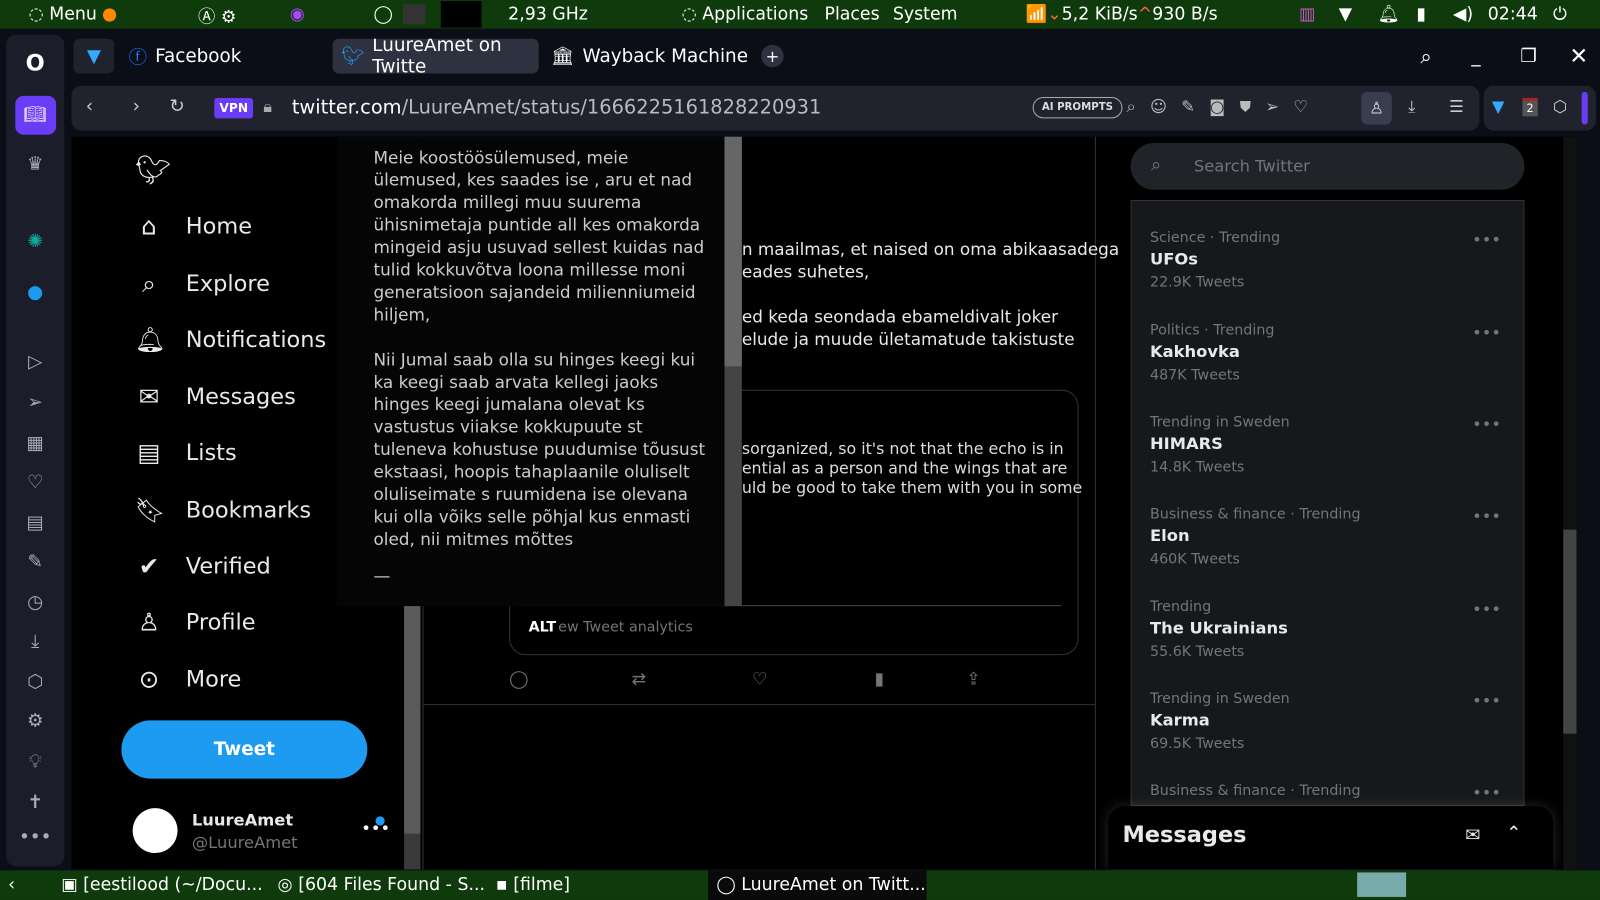 The height and width of the screenshot is (900, 1600). Describe the element at coordinates (1307, 14) in the screenshot. I see `audio-app-icon: ▥` at that location.